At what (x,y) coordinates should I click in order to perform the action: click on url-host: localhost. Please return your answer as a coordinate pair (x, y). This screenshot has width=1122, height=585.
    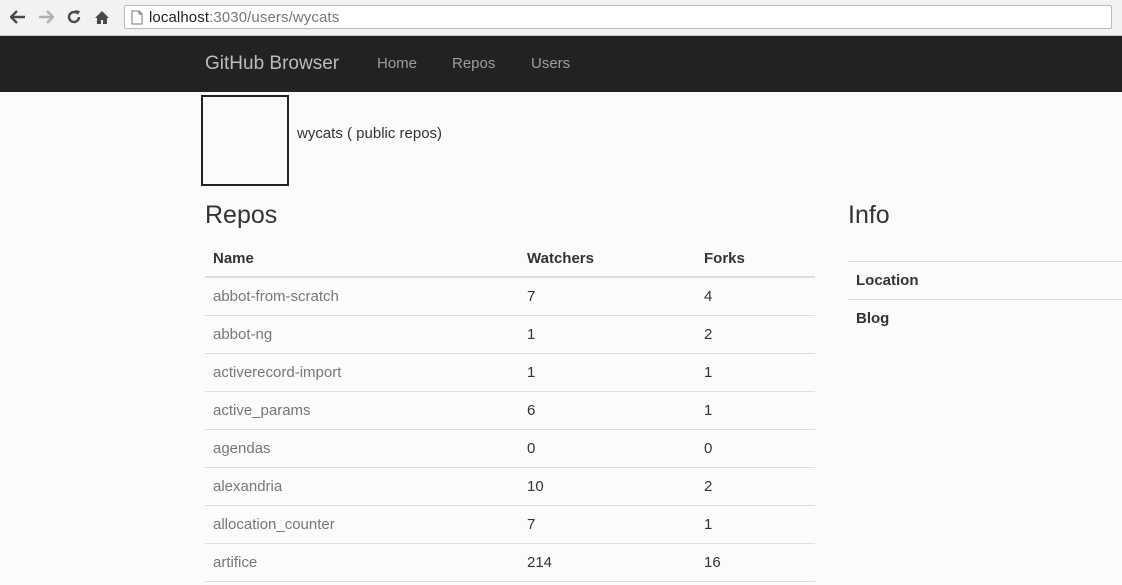
    Looking at the image, I should click on (179, 17).